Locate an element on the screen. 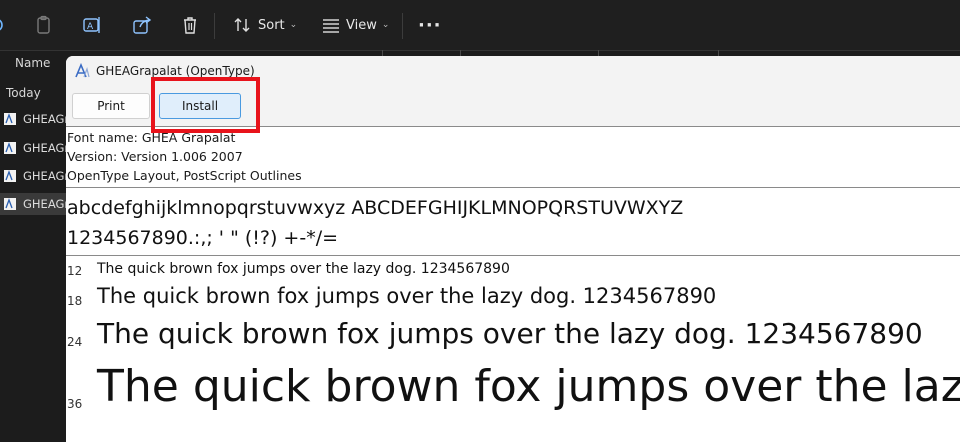  rename-icon: A is located at coordinates (92, 25).